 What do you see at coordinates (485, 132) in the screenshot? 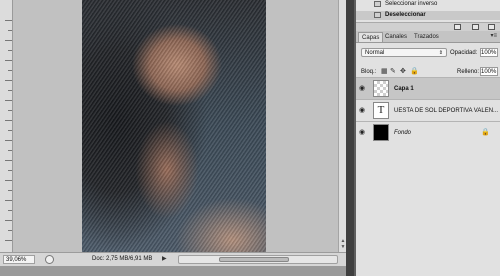
I see `lock-icon: 🔒` at bounding box center [485, 132].